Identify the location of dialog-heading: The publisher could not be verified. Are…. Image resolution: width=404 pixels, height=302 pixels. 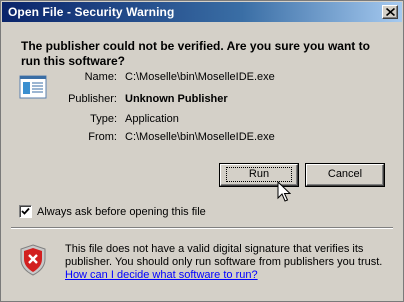
(195, 53).